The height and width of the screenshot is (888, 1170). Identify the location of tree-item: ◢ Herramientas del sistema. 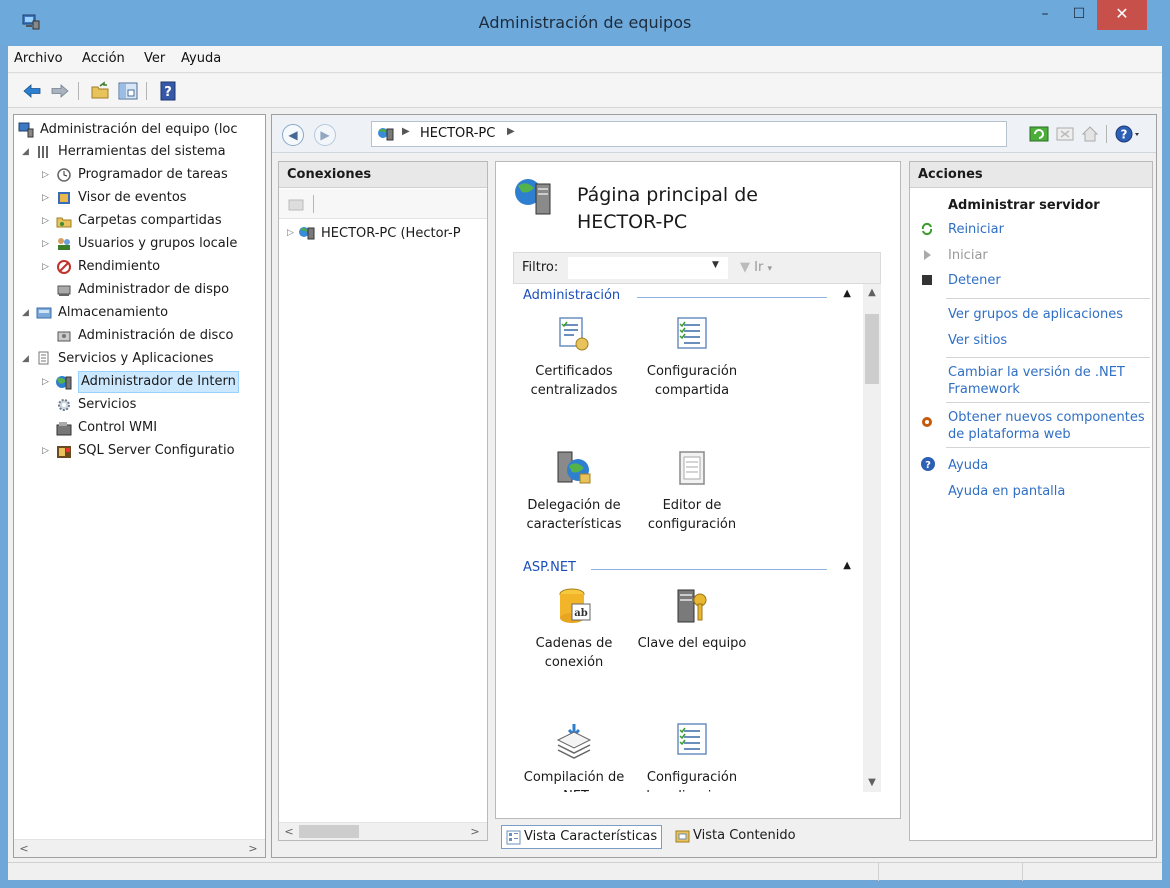
(139, 152).